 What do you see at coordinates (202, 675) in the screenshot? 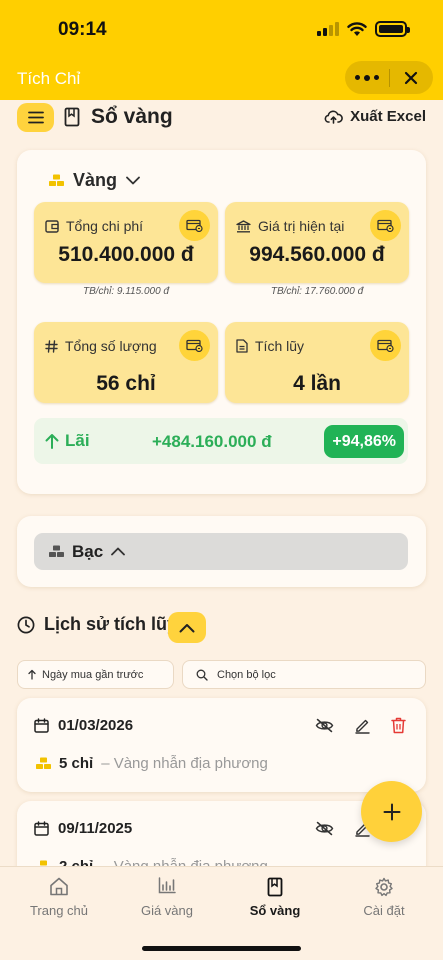
I see `search-icon` at bounding box center [202, 675].